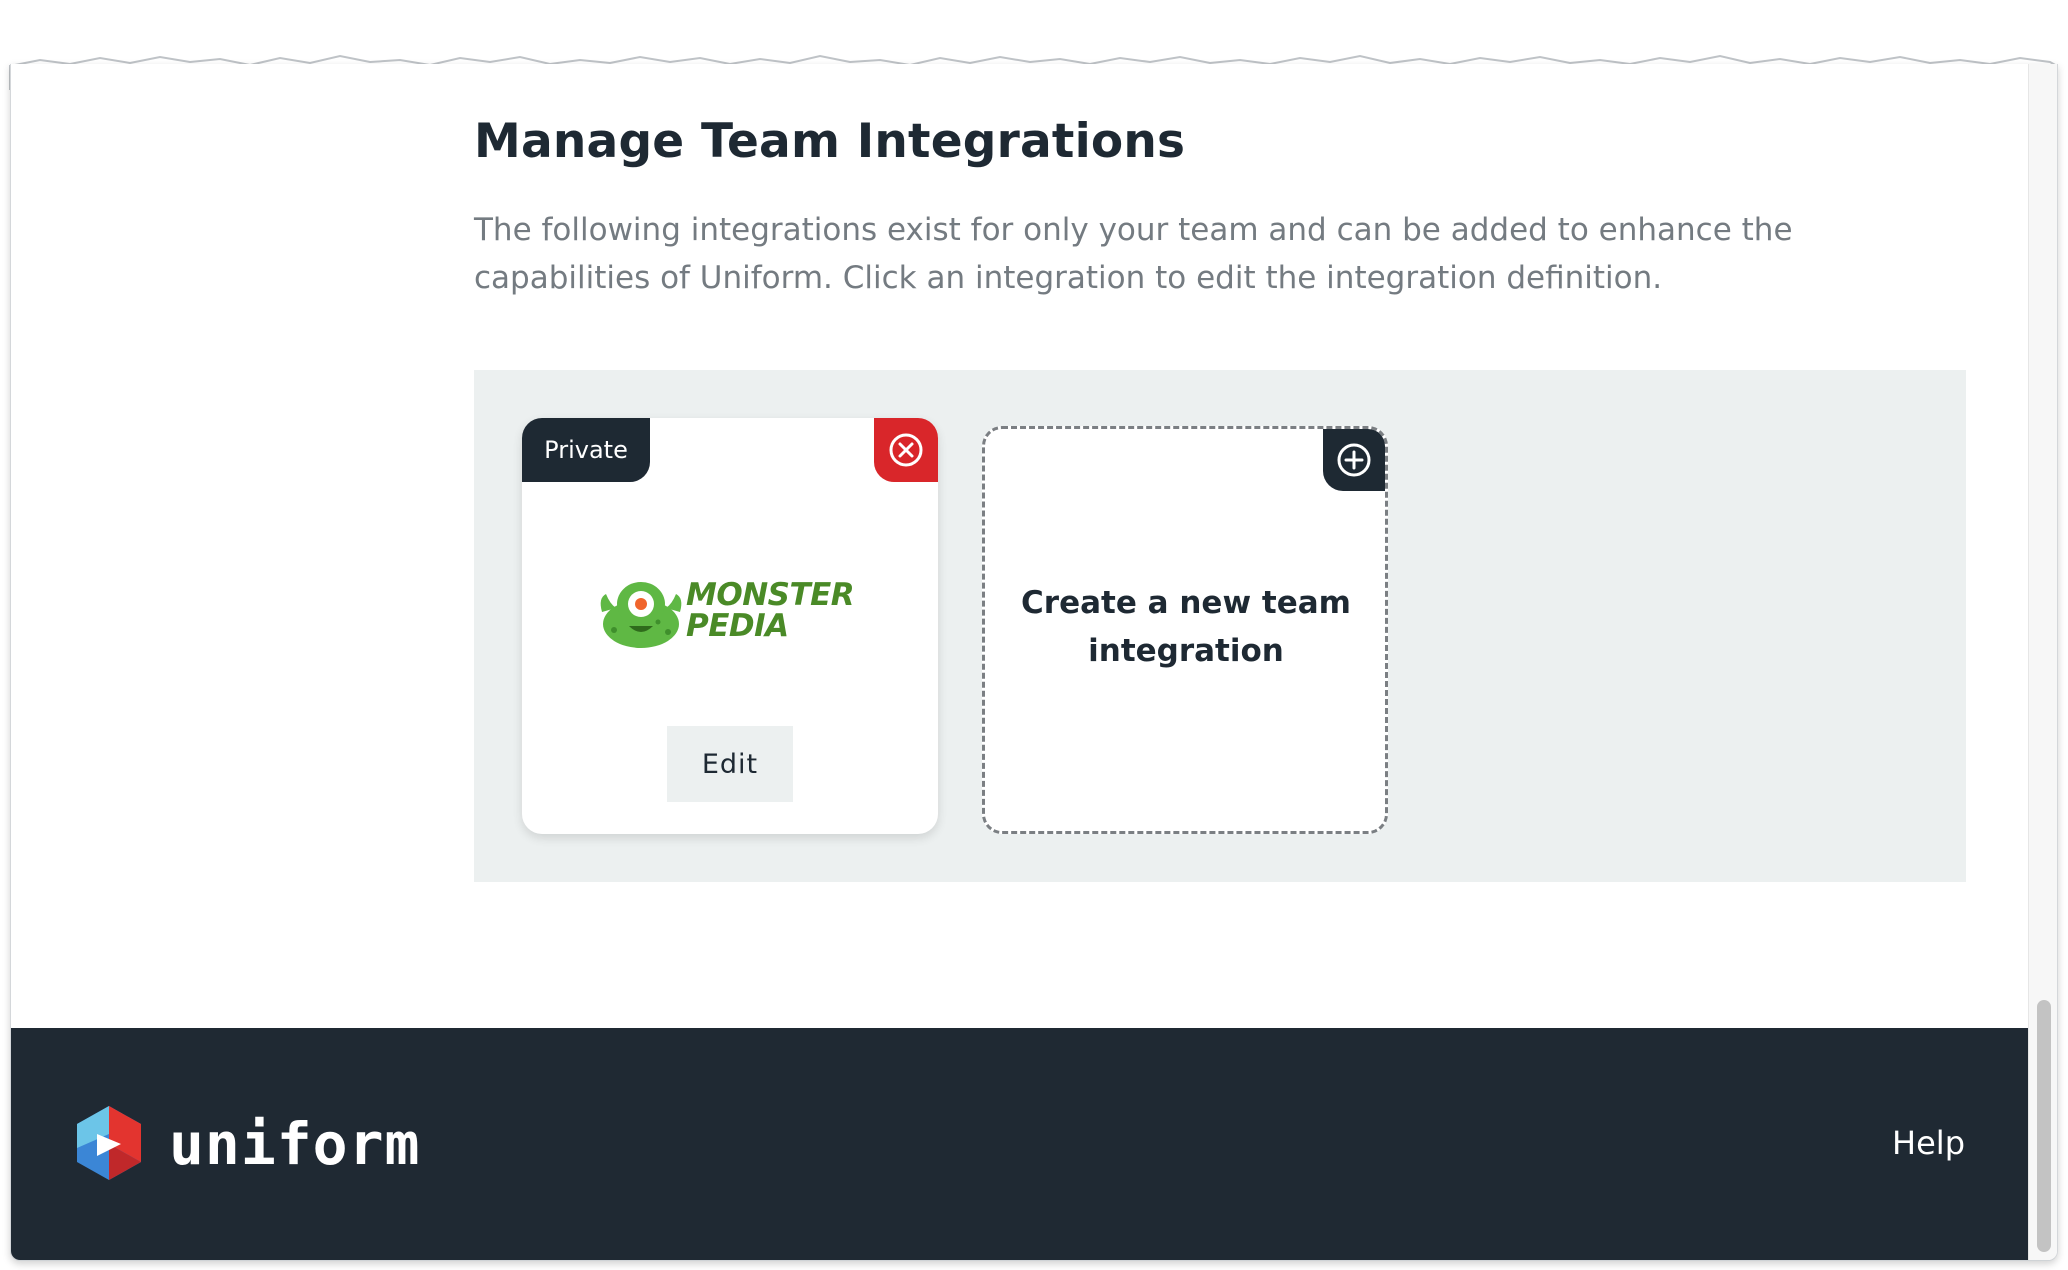 The image size is (2068, 1270). I want to click on logo-line-1: MONSTER, so click(770, 595).